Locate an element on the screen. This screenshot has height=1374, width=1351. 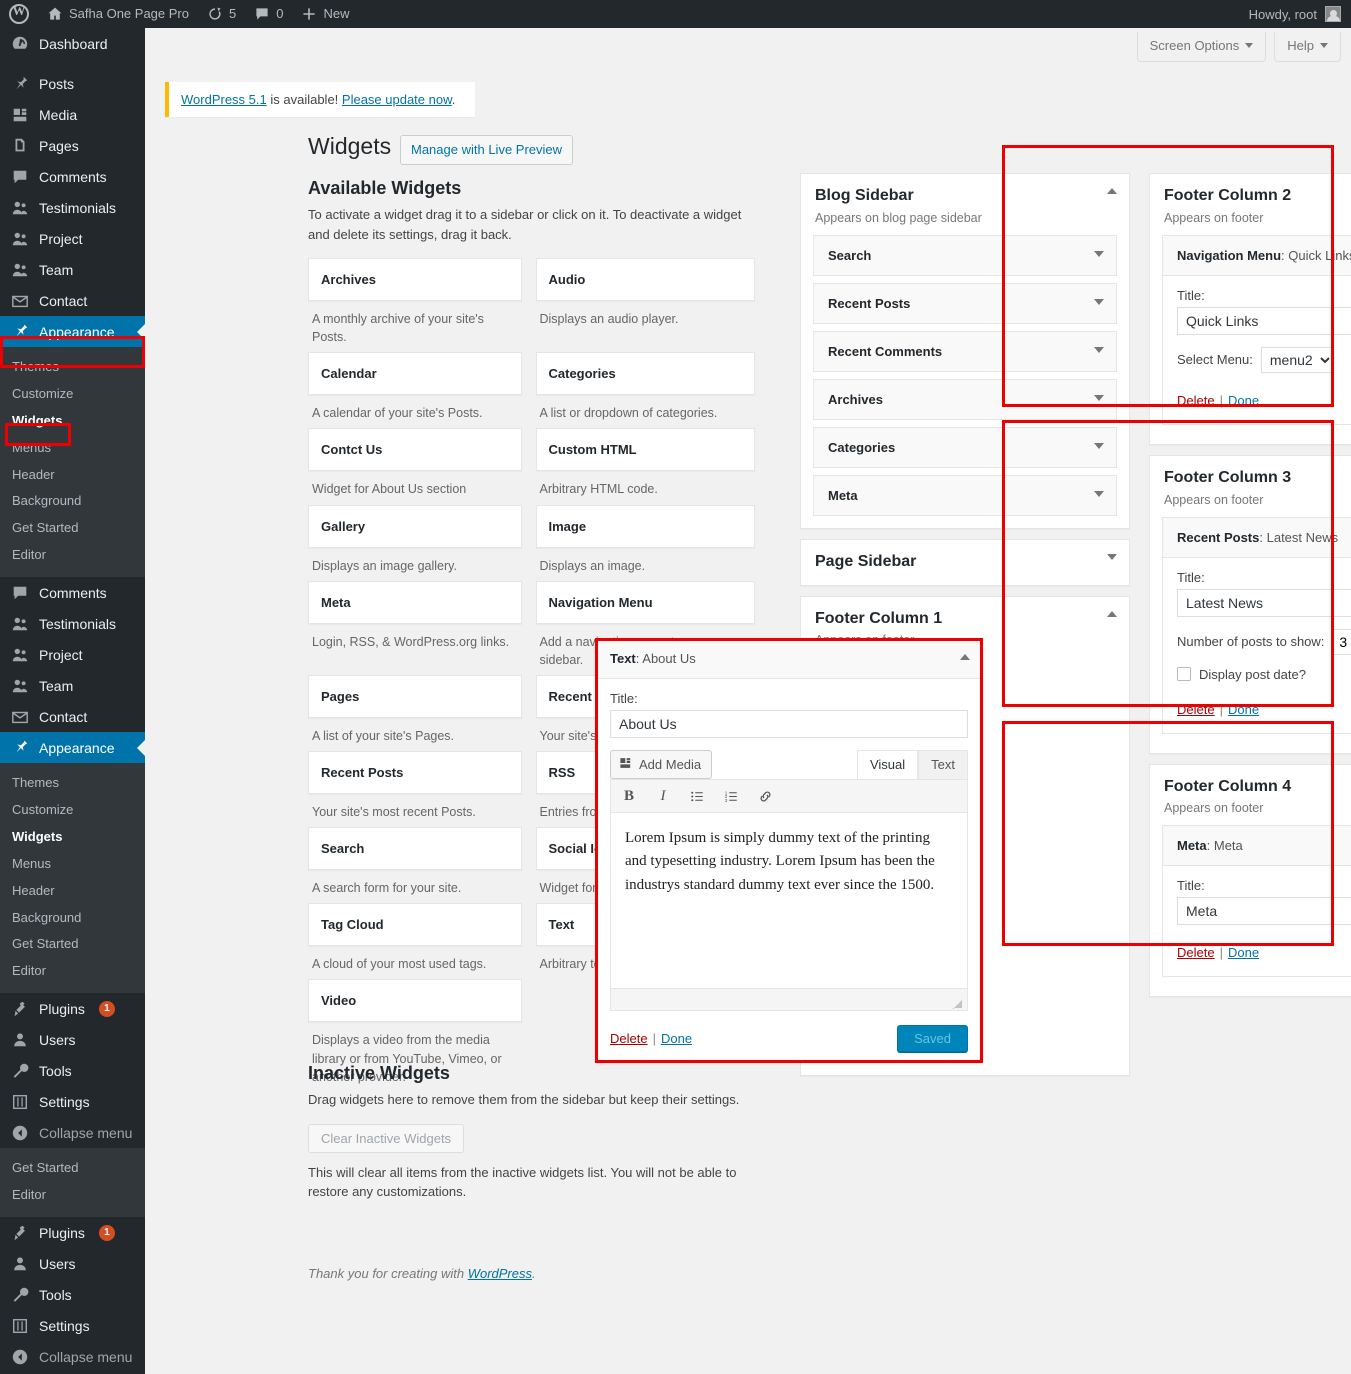
tab-visual: Visual is located at coordinates (887, 764).